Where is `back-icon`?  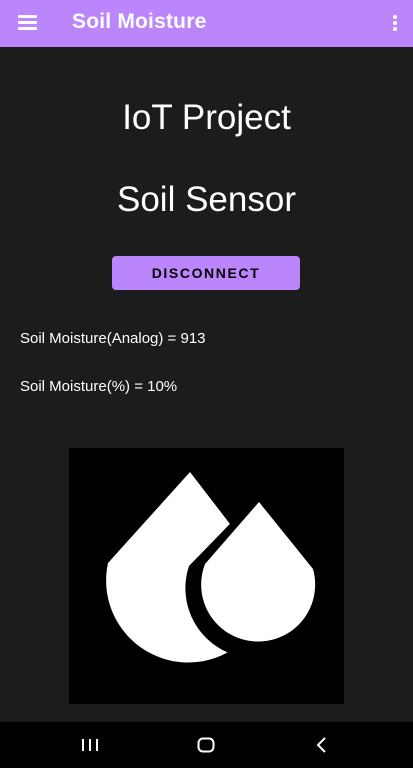 back-icon is located at coordinates (322, 745).